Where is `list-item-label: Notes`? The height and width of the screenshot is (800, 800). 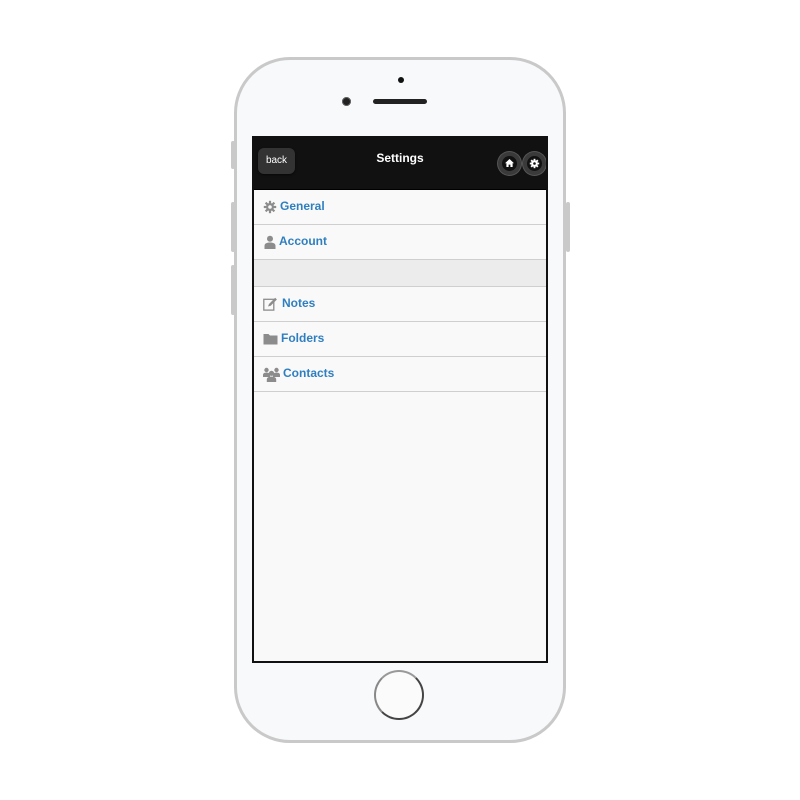
list-item-label: Notes is located at coordinates (299, 303).